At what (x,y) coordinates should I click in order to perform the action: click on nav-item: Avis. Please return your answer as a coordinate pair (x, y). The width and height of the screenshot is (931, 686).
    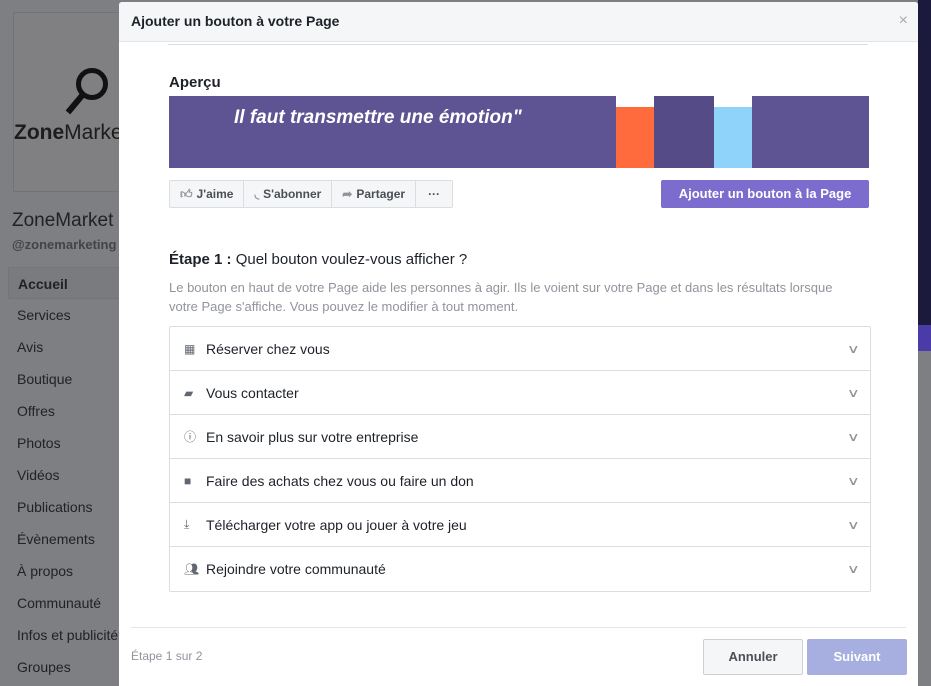
    Looking at the image, I should click on (65, 347).